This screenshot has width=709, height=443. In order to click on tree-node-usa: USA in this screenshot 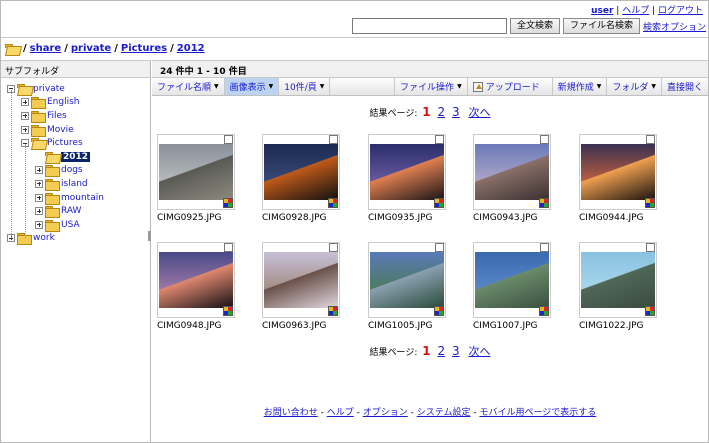, I will do `click(75, 225)`.